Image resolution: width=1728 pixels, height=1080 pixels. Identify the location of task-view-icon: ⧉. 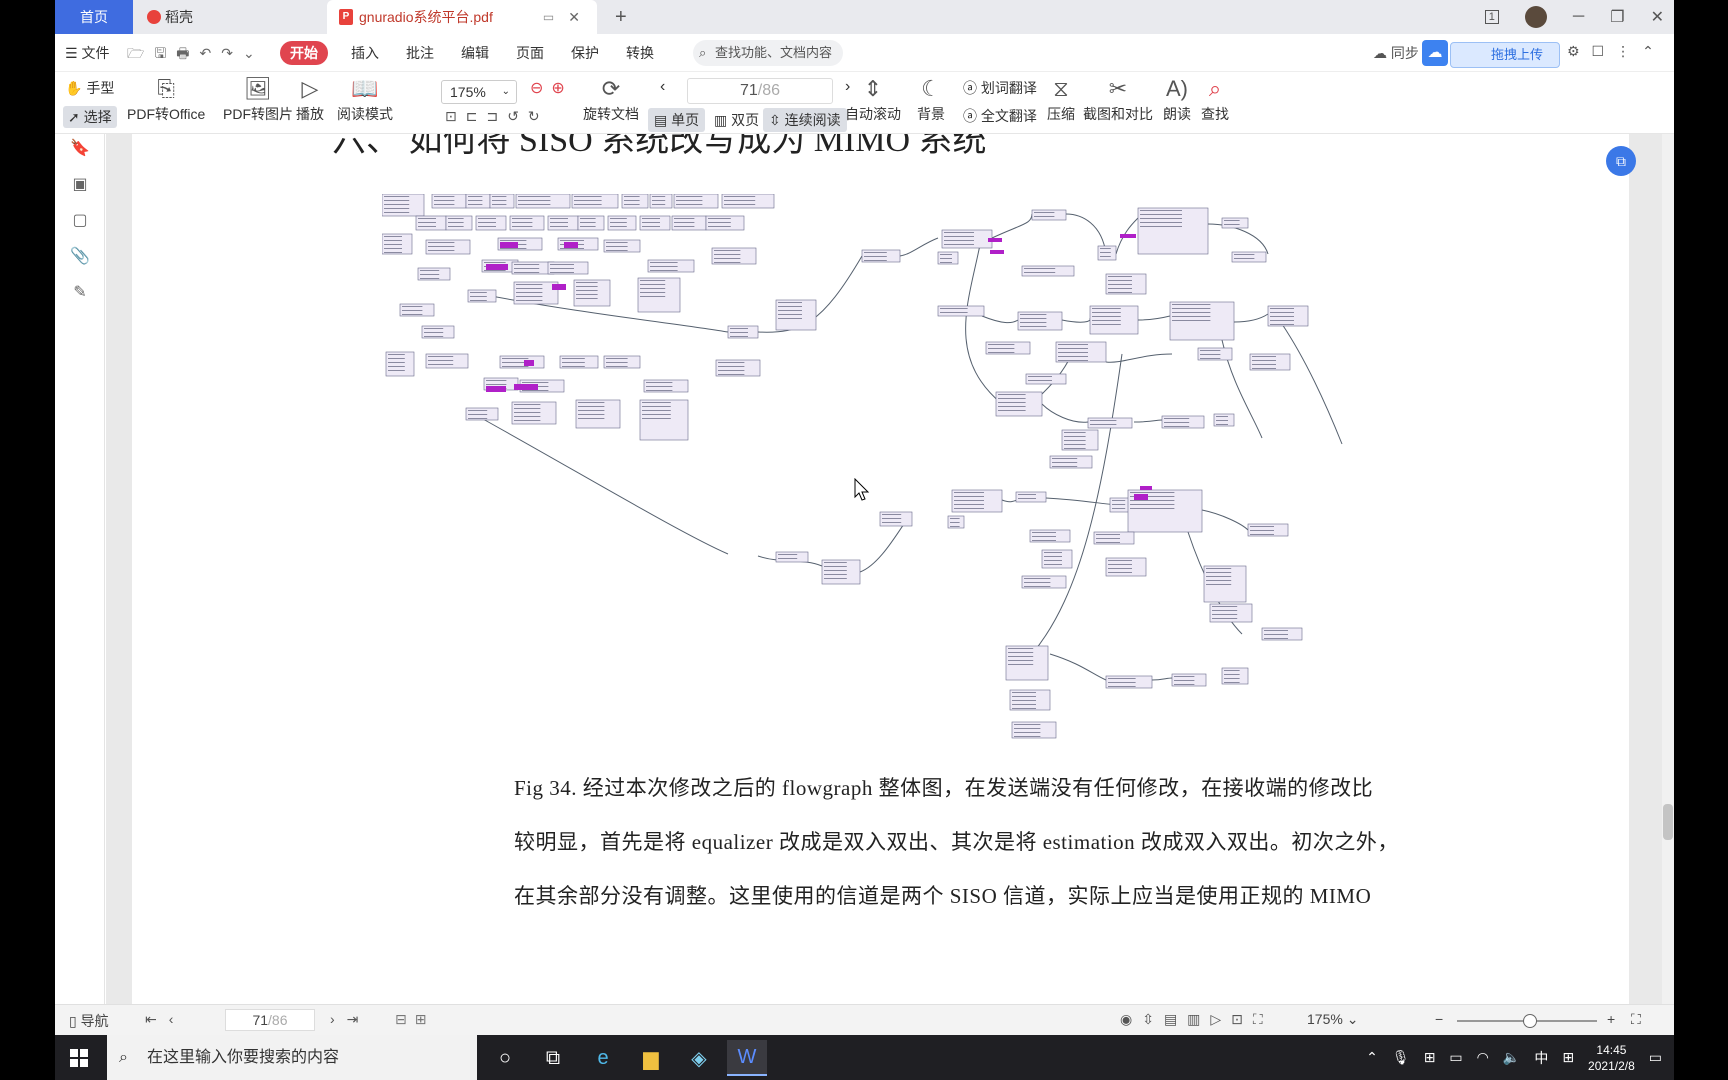
(553, 1058).